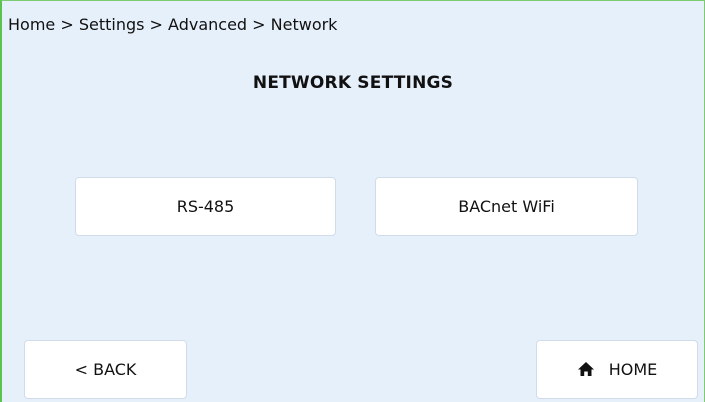 This screenshot has width=705, height=402. Describe the element at coordinates (353, 83) in the screenshot. I see `page-title: NETWORK SETTINGS` at that location.